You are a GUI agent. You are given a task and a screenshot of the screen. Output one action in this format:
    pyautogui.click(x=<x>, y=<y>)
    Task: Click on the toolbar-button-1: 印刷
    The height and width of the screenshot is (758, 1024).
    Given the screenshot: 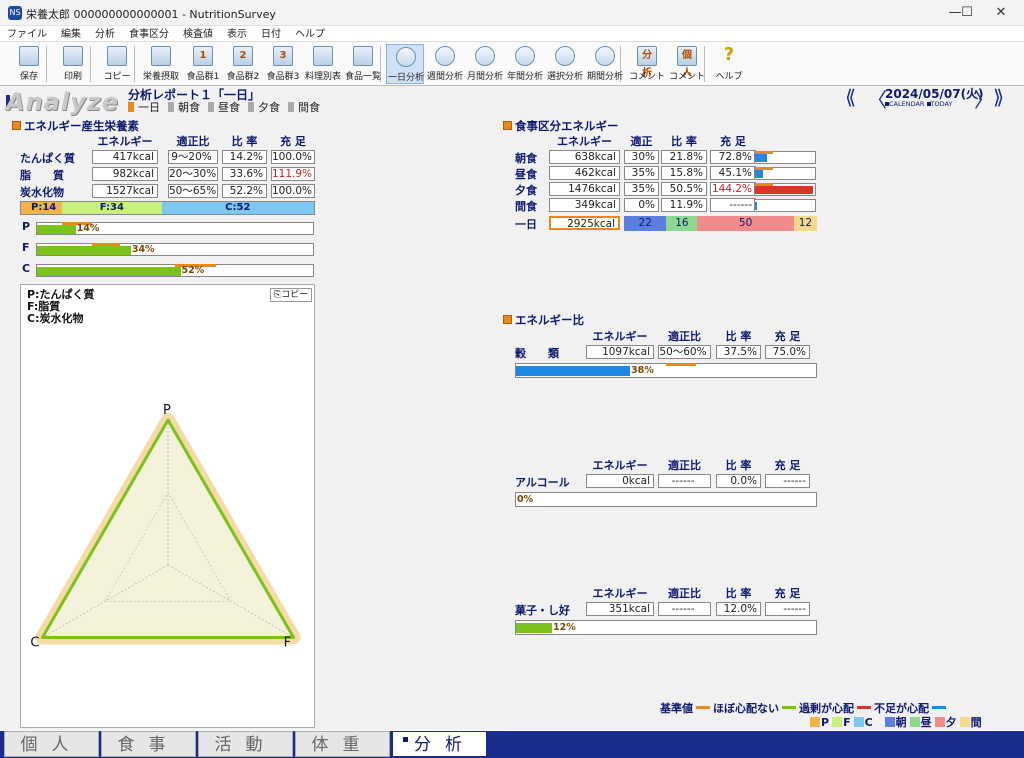 What is the action you would take?
    pyautogui.click(x=73, y=64)
    